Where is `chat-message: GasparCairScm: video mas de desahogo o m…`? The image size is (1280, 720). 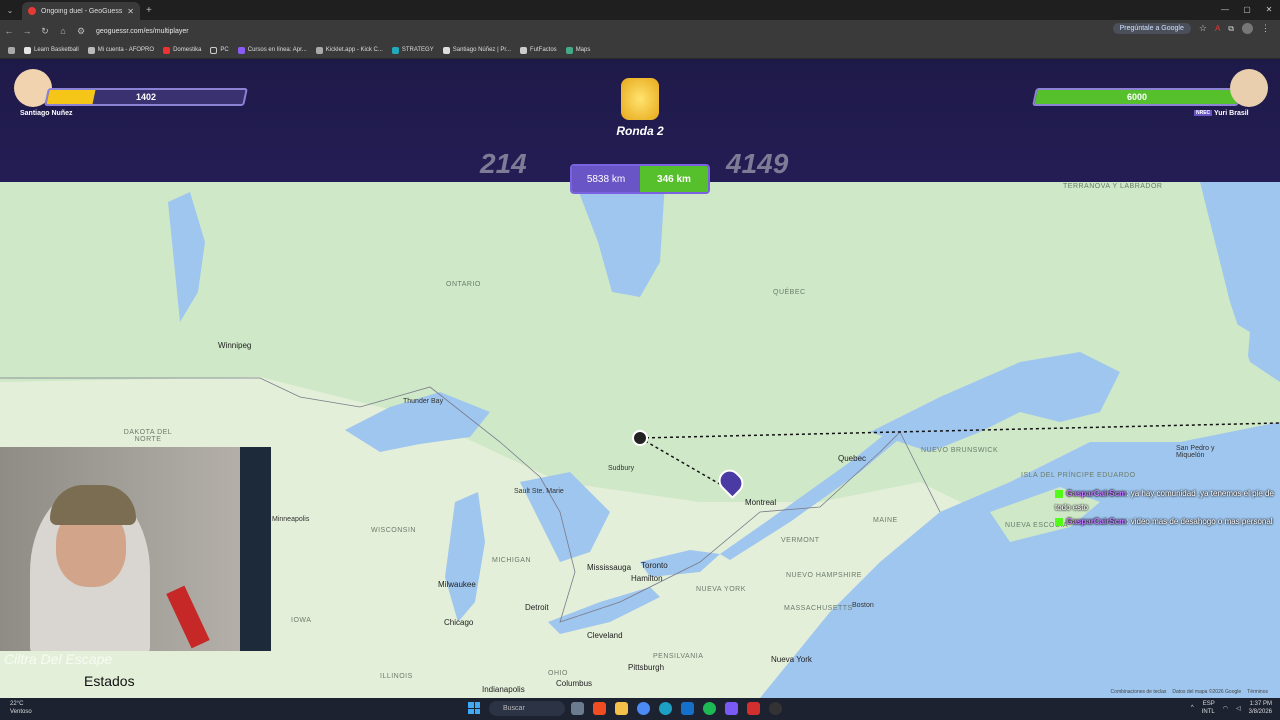 chat-message: GasparCairScm: video mas de desahogo o m… is located at coordinates (1167, 522).